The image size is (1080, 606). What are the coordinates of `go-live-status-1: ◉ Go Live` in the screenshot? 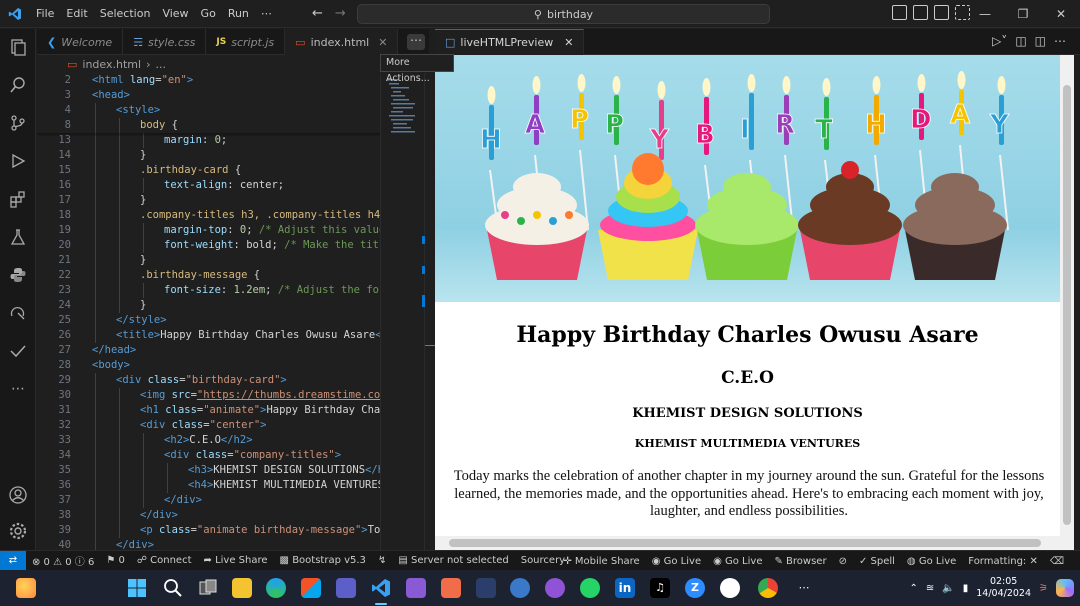 It's located at (676, 561).